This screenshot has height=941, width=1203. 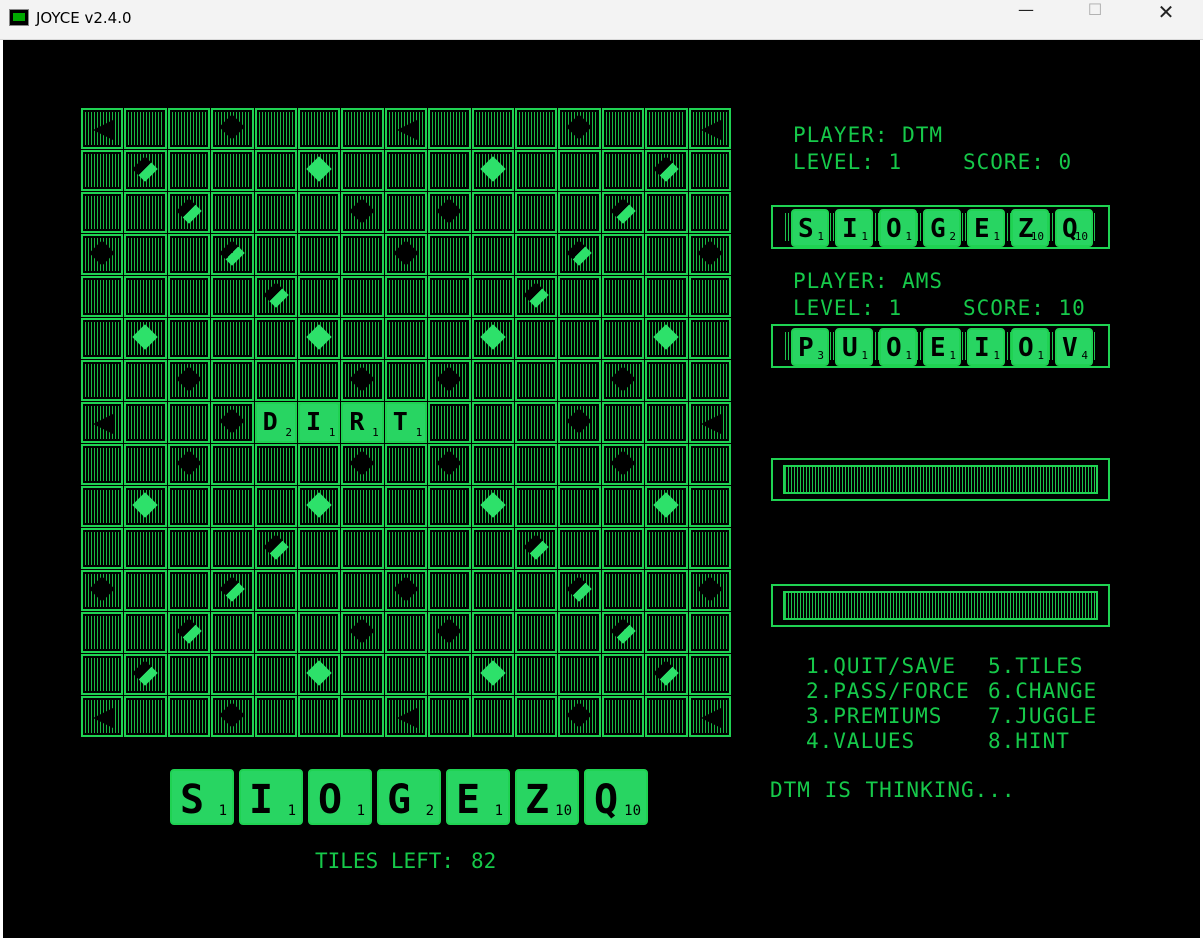 What do you see at coordinates (1036, 666) in the screenshot?
I see `menu-tiles: 5.TILES` at bounding box center [1036, 666].